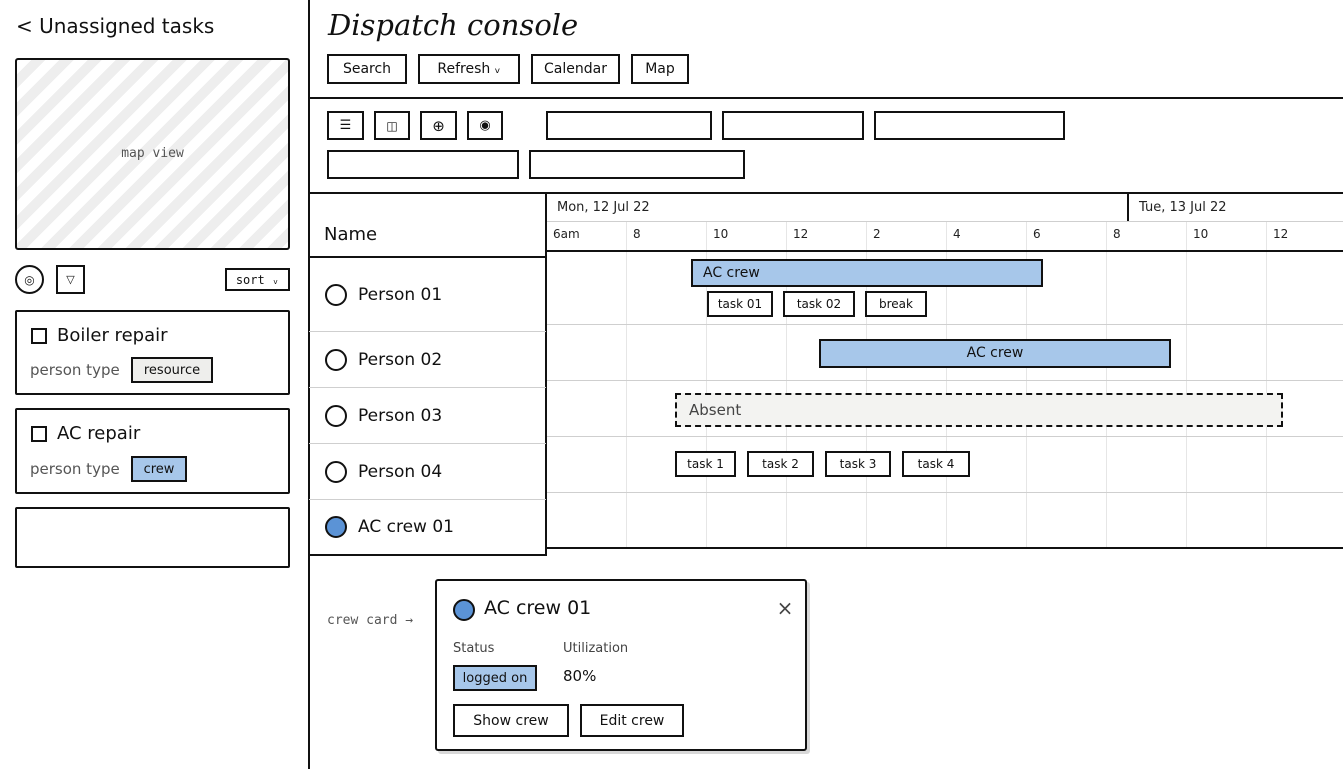 This screenshot has height=769, width=1343. What do you see at coordinates (603, 207) in the screenshot?
I see `day-label-1: Mon, 12 Jul 22` at bounding box center [603, 207].